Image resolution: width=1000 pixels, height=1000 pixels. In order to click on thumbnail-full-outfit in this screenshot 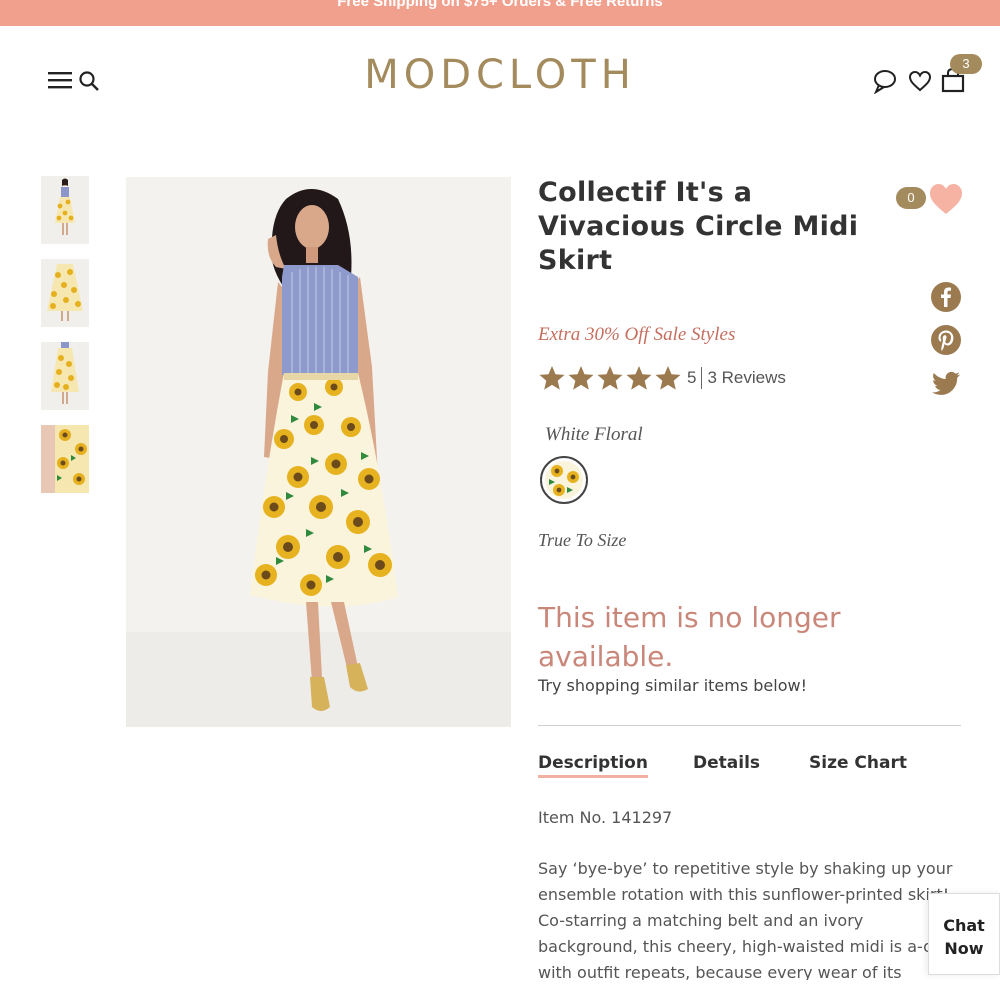, I will do `click(65, 210)`.